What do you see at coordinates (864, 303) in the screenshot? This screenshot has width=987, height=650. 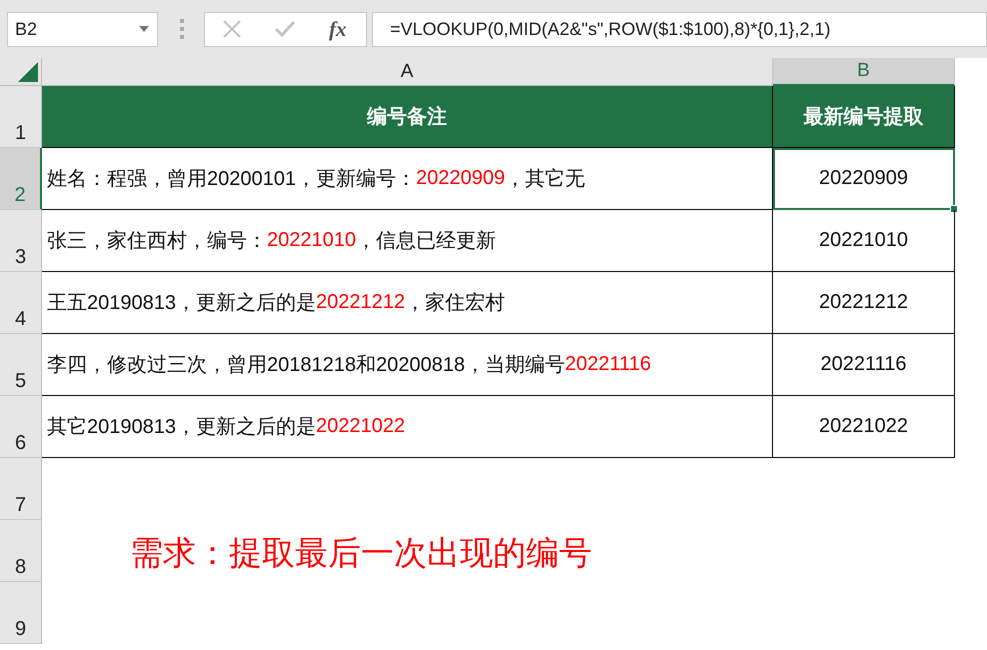 I see `table-cell: 20221212` at bounding box center [864, 303].